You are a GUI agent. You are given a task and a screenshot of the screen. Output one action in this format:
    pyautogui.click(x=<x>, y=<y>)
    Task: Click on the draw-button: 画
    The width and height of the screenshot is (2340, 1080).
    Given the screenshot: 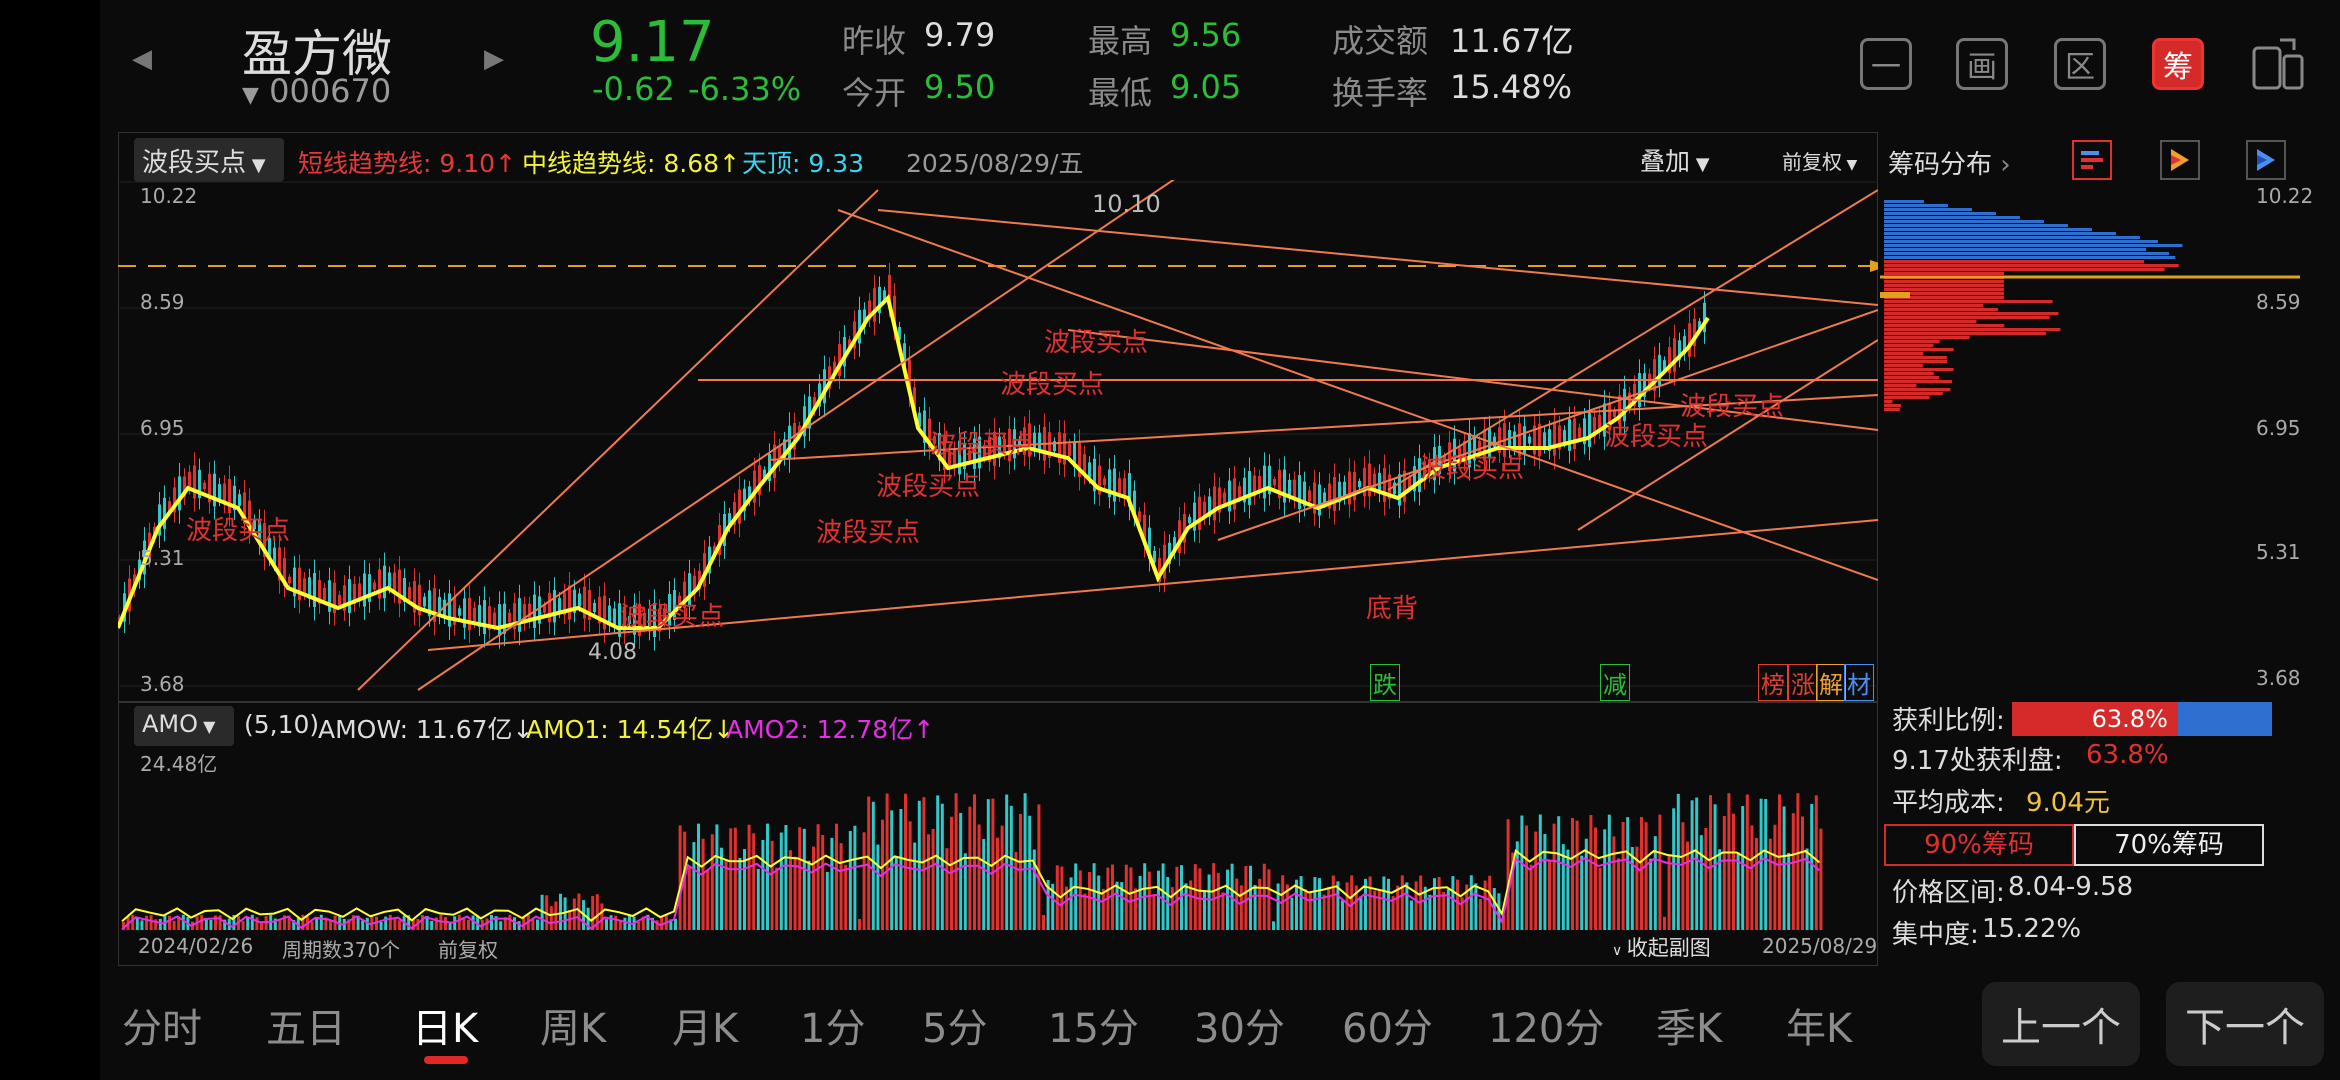 What is the action you would take?
    pyautogui.click(x=1982, y=64)
    